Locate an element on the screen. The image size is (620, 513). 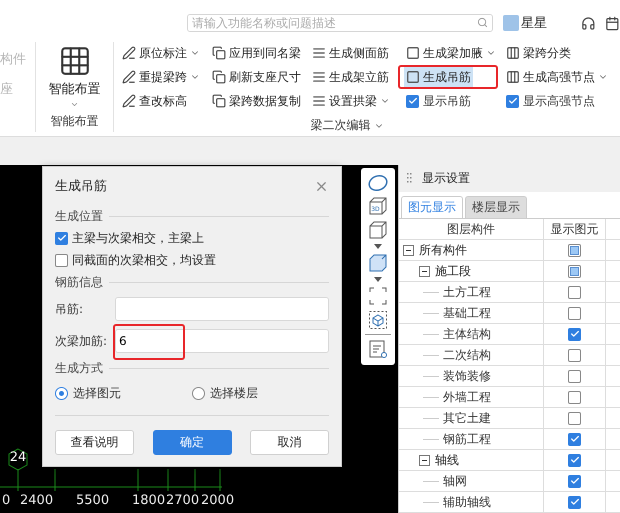
user-name: 星星 is located at coordinates (533, 23).